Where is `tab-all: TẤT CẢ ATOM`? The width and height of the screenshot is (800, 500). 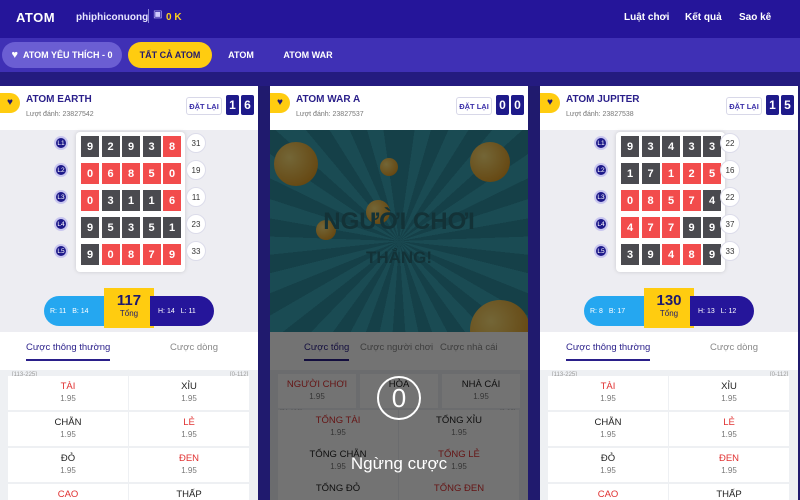 tab-all: TẤT CẢ ATOM is located at coordinates (170, 55).